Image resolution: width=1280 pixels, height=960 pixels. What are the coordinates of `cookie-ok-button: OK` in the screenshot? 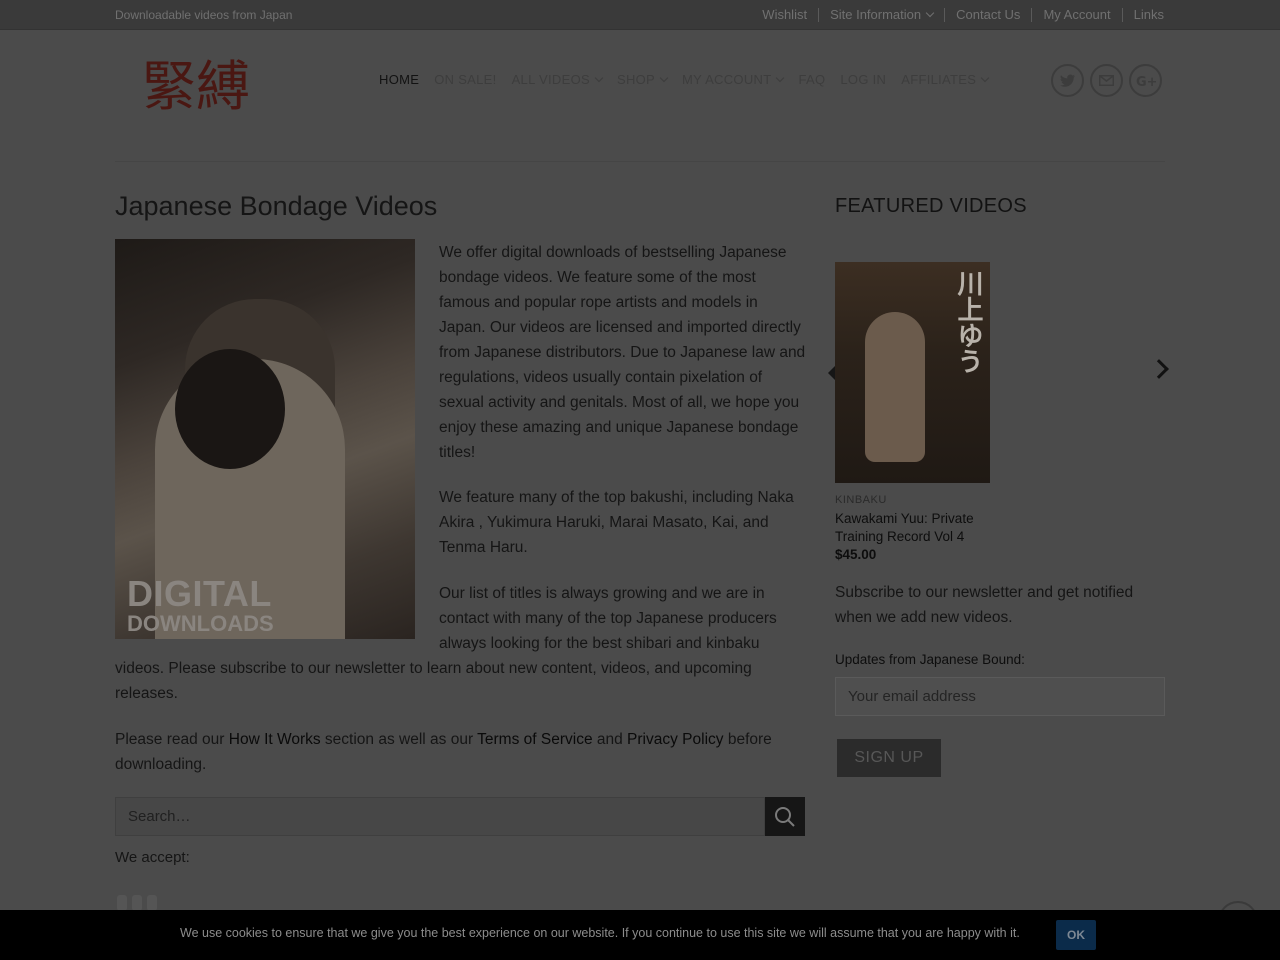 It's located at (1076, 935).